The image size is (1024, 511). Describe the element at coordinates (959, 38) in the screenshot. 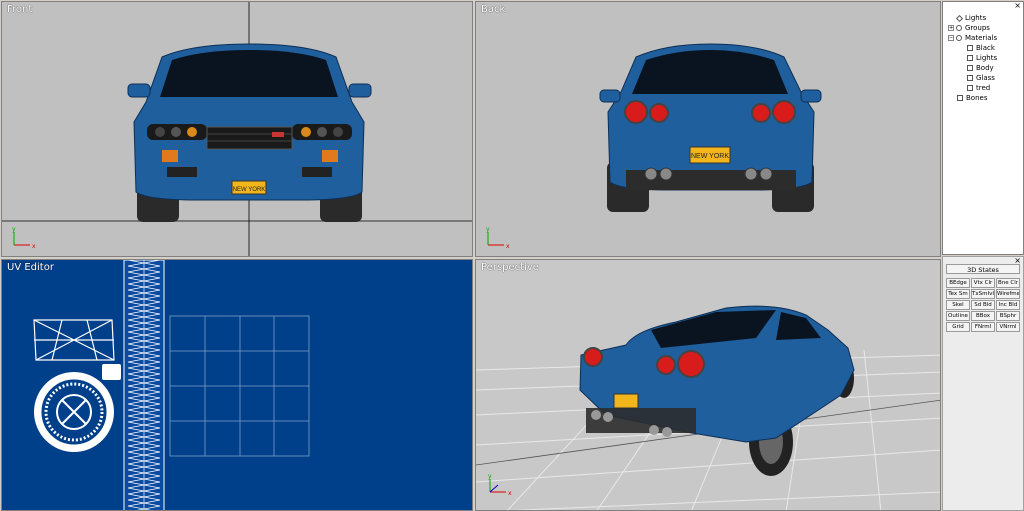

I see `material-sphere-icon` at that location.